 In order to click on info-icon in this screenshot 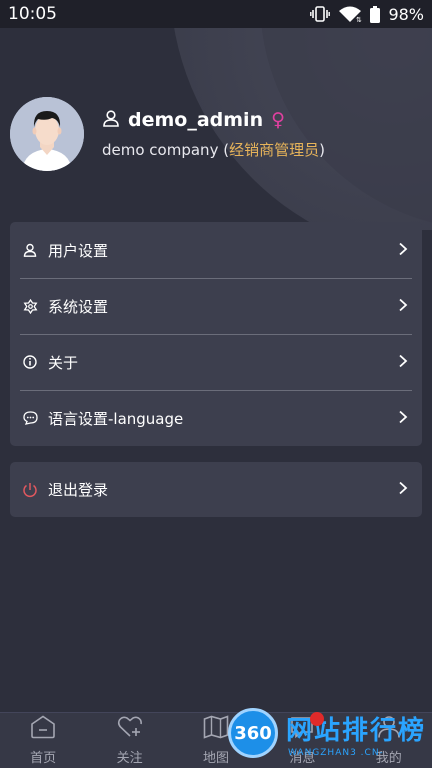, I will do `click(30, 362)`.